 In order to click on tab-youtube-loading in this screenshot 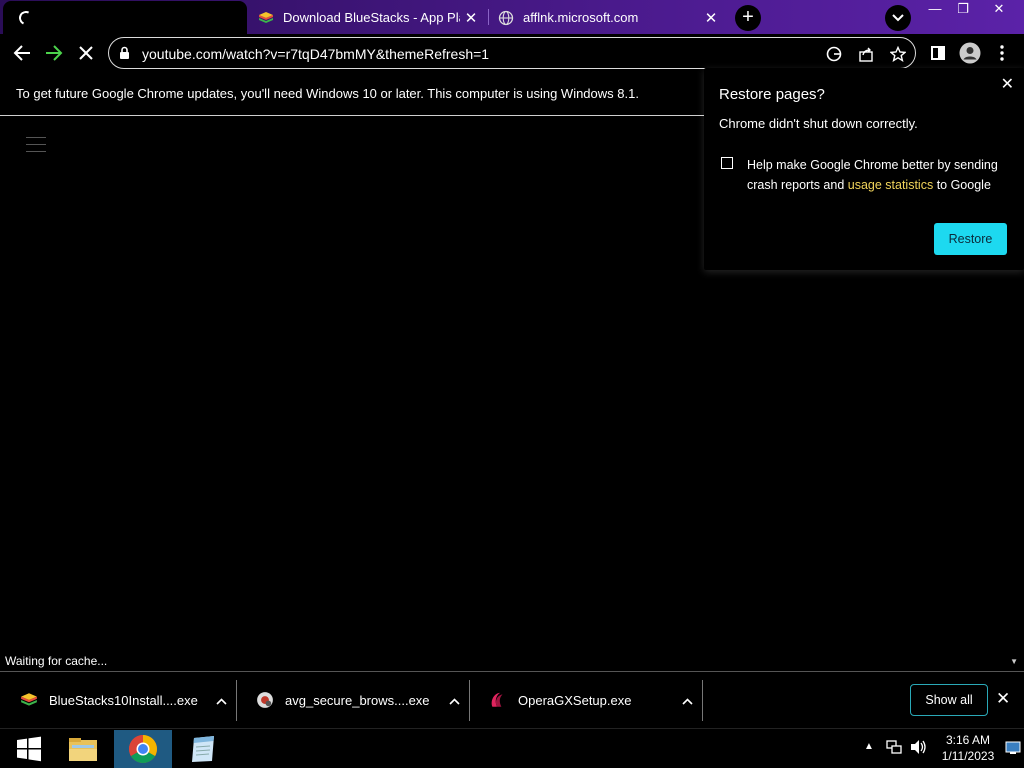, I will do `click(125, 17)`.